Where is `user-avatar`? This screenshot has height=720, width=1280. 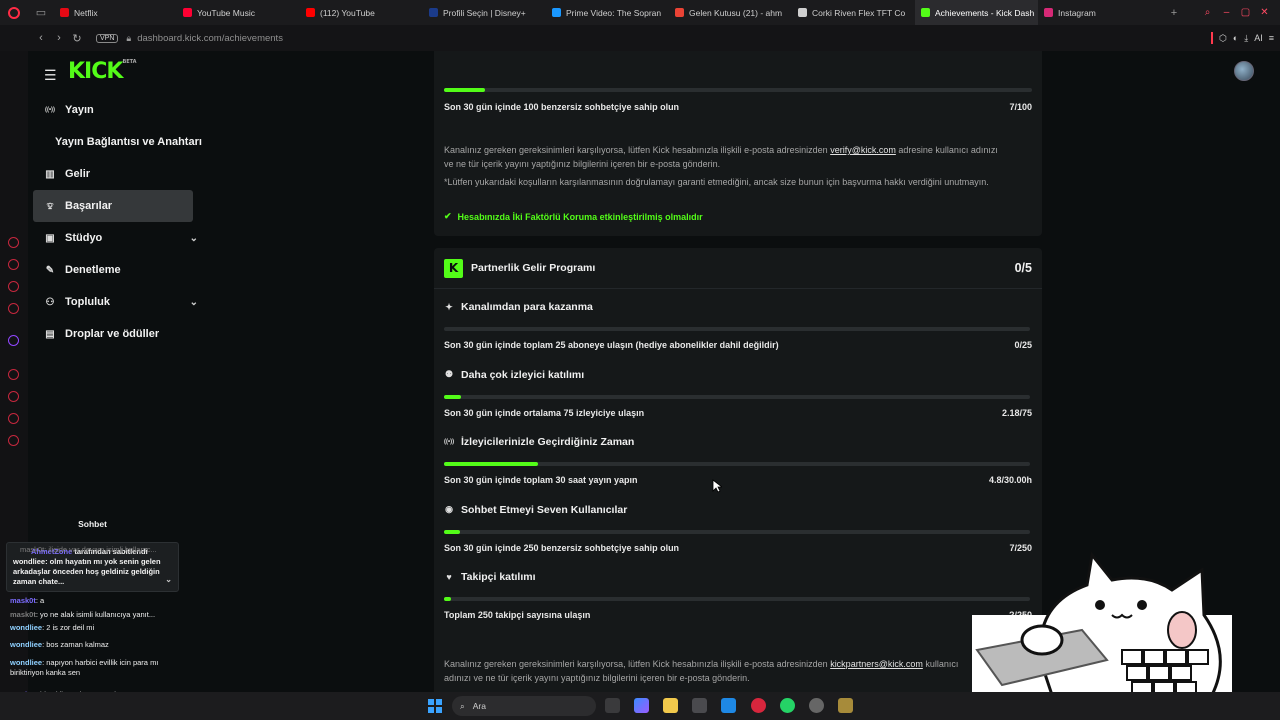
user-avatar is located at coordinates (1244, 71).